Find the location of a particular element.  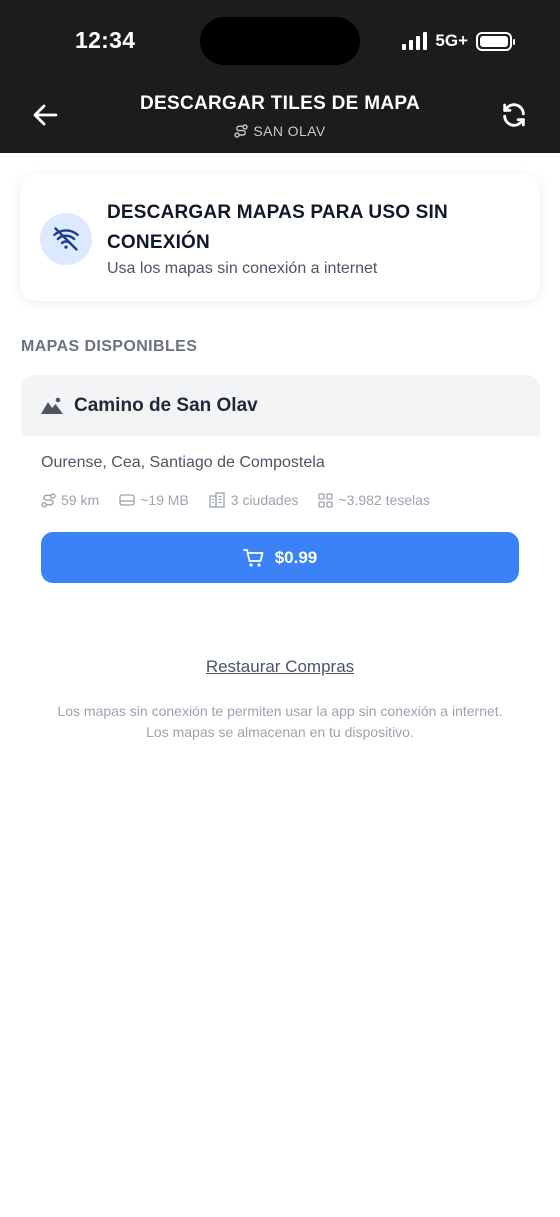

dynamic-island is located at coordinates (280, 41).